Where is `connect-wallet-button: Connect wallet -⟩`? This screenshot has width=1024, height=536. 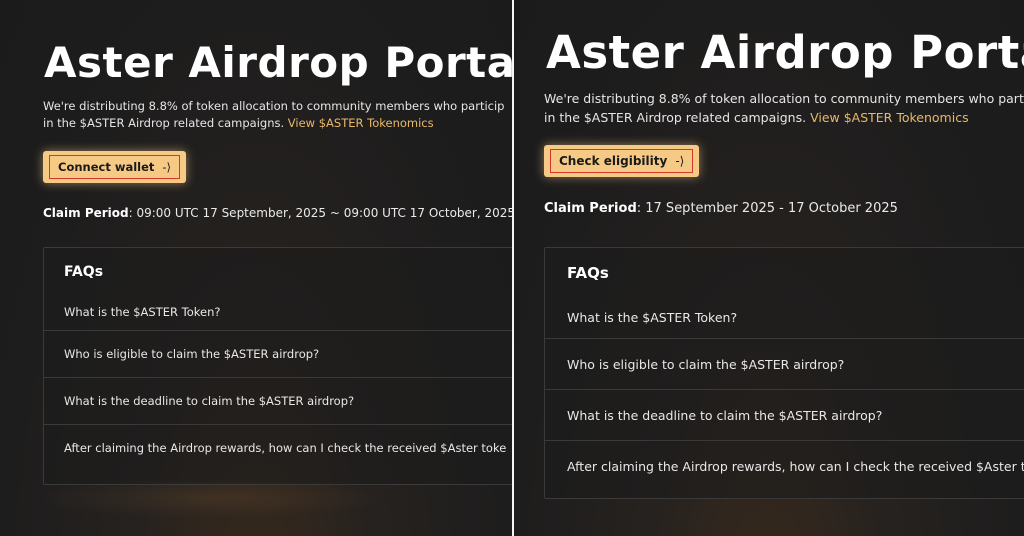
connect-wallet-button: Connect wallet -⟩ is located at coordinates (115, 167).